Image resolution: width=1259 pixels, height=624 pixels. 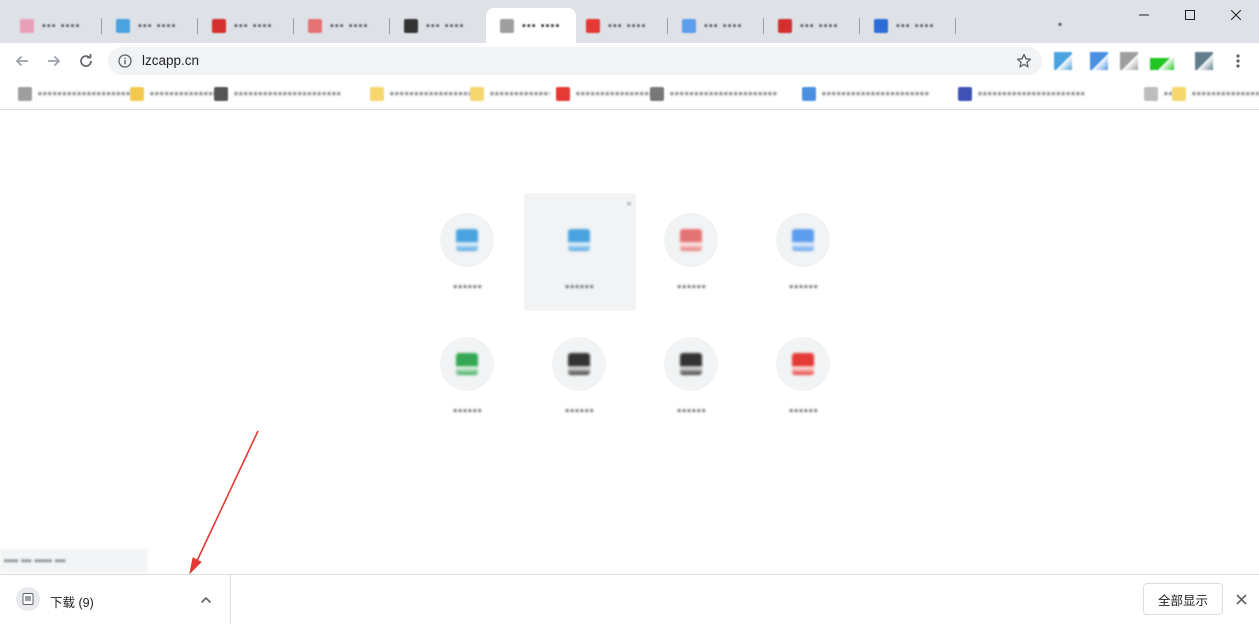 What do you see at coordinates (629, 204) in the screenshot?
I see `remove-shortcut-icon: ×` at bounding box center [629, 204].